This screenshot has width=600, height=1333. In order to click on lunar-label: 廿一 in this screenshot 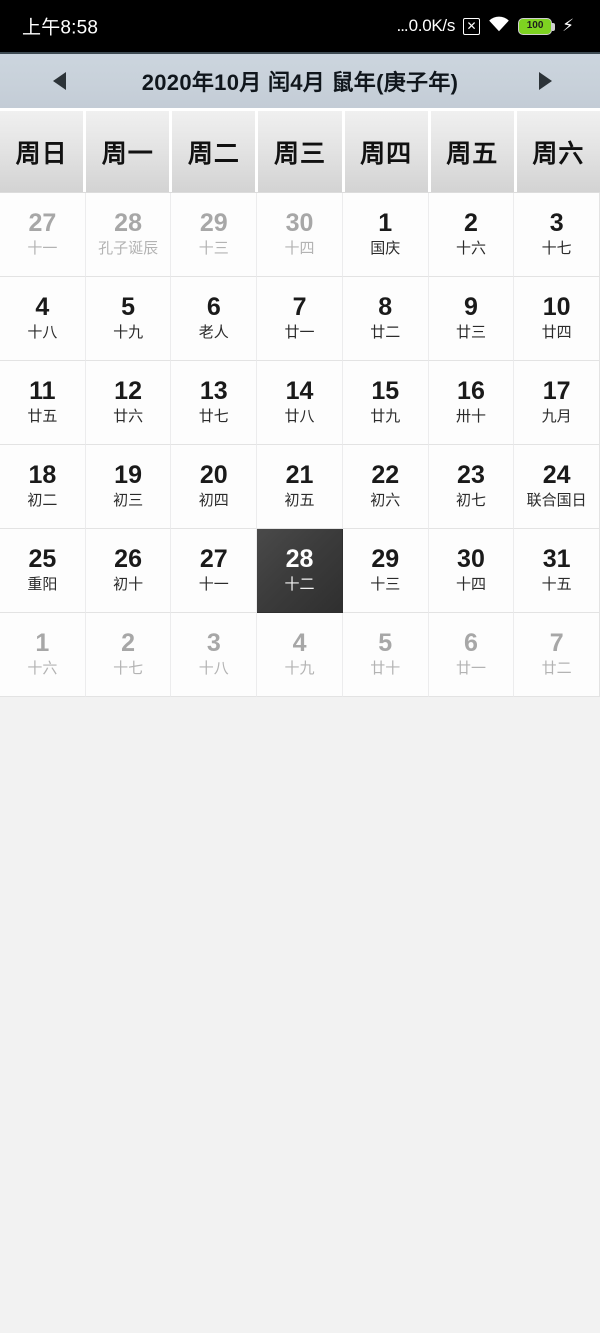, I will do `click(470, 669)`.